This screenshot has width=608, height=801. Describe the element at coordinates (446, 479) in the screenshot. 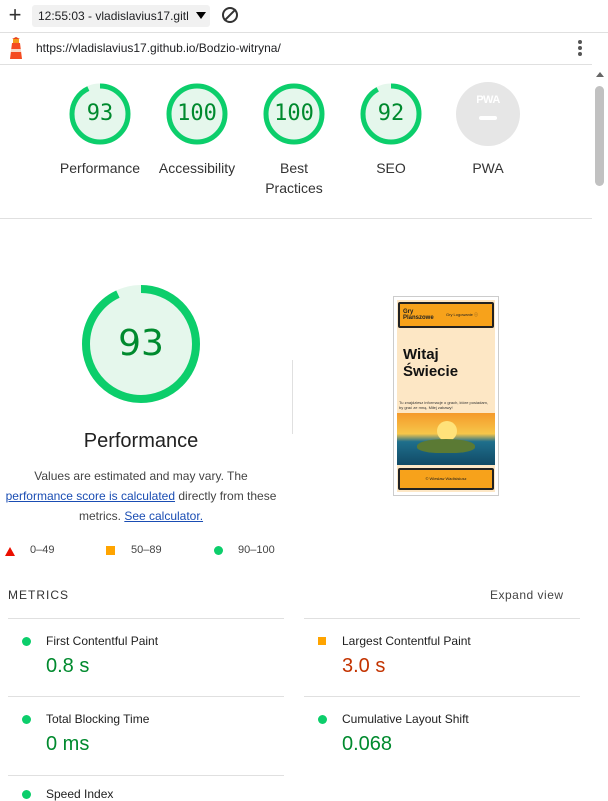

I see `thumb-footer: © Wiesław Wadisisiusz` at that location.